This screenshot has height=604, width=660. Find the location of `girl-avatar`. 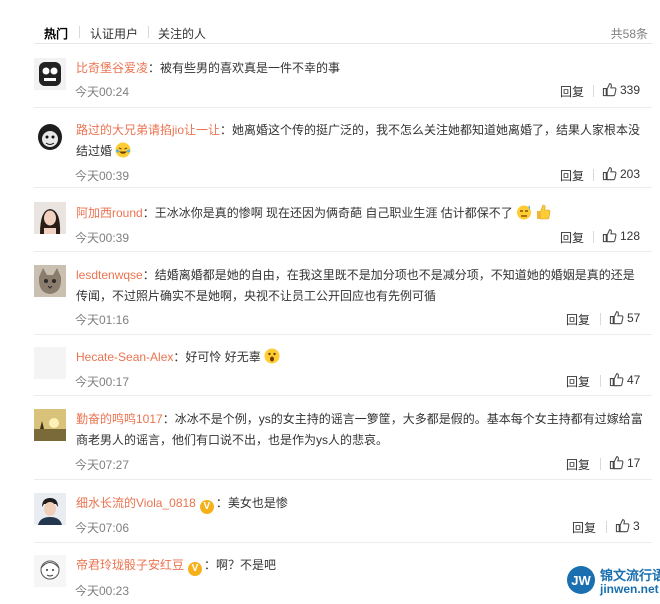

girl-avatar is located at coordinates (50, 218).